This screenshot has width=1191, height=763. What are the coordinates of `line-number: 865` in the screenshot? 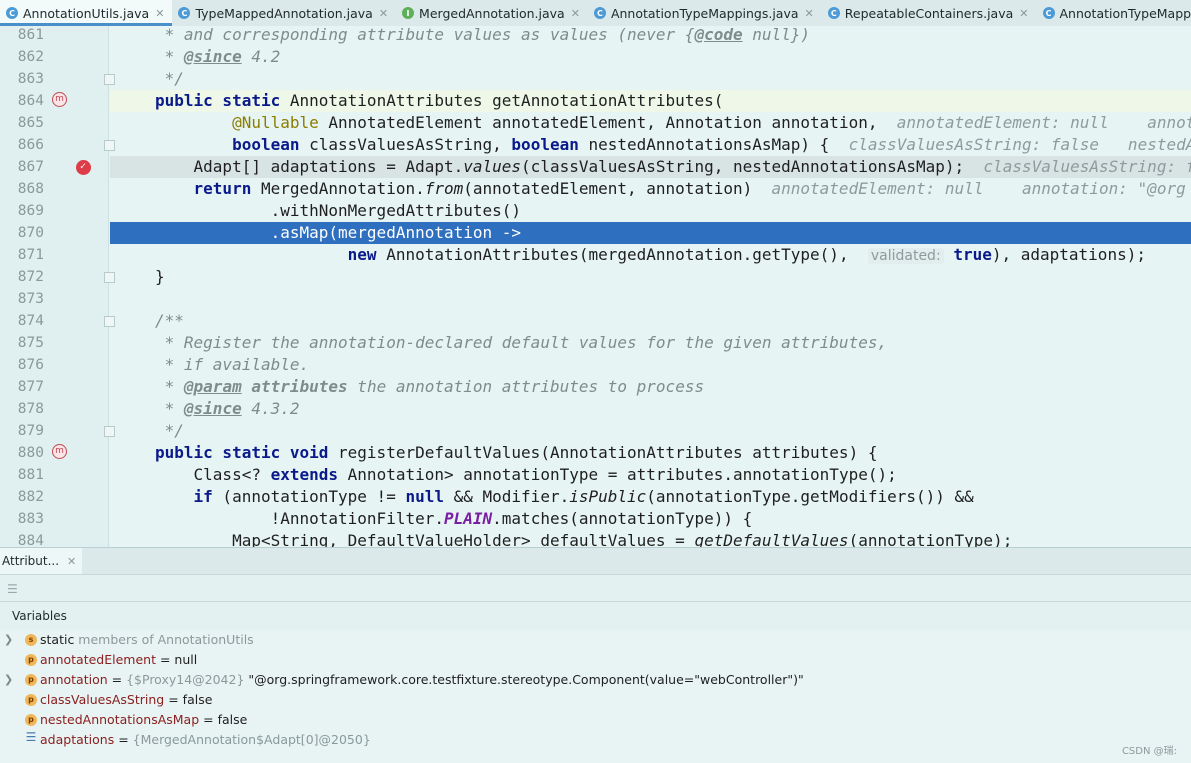 It's located at (22, 123).